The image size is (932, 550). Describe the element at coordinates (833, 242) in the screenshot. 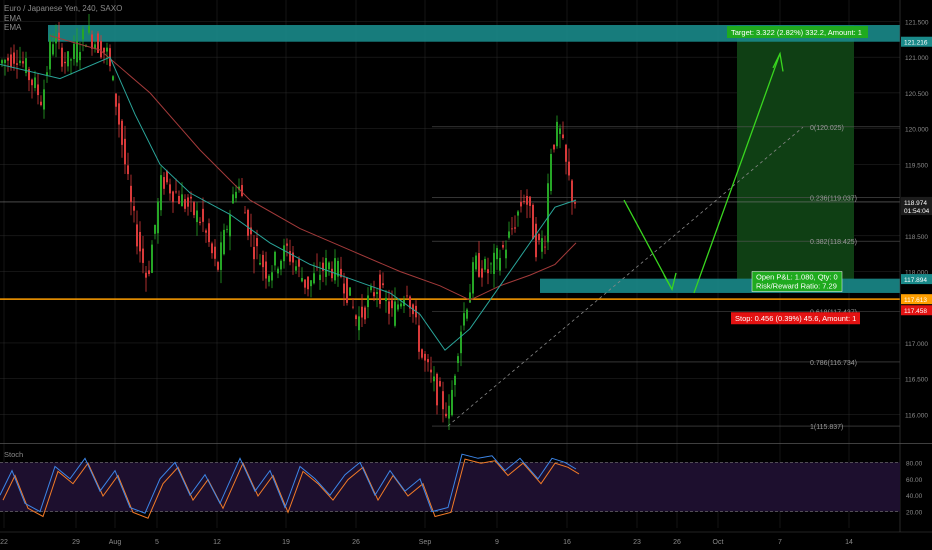

I see `fib-label: 0.382(118.425)` at that location.